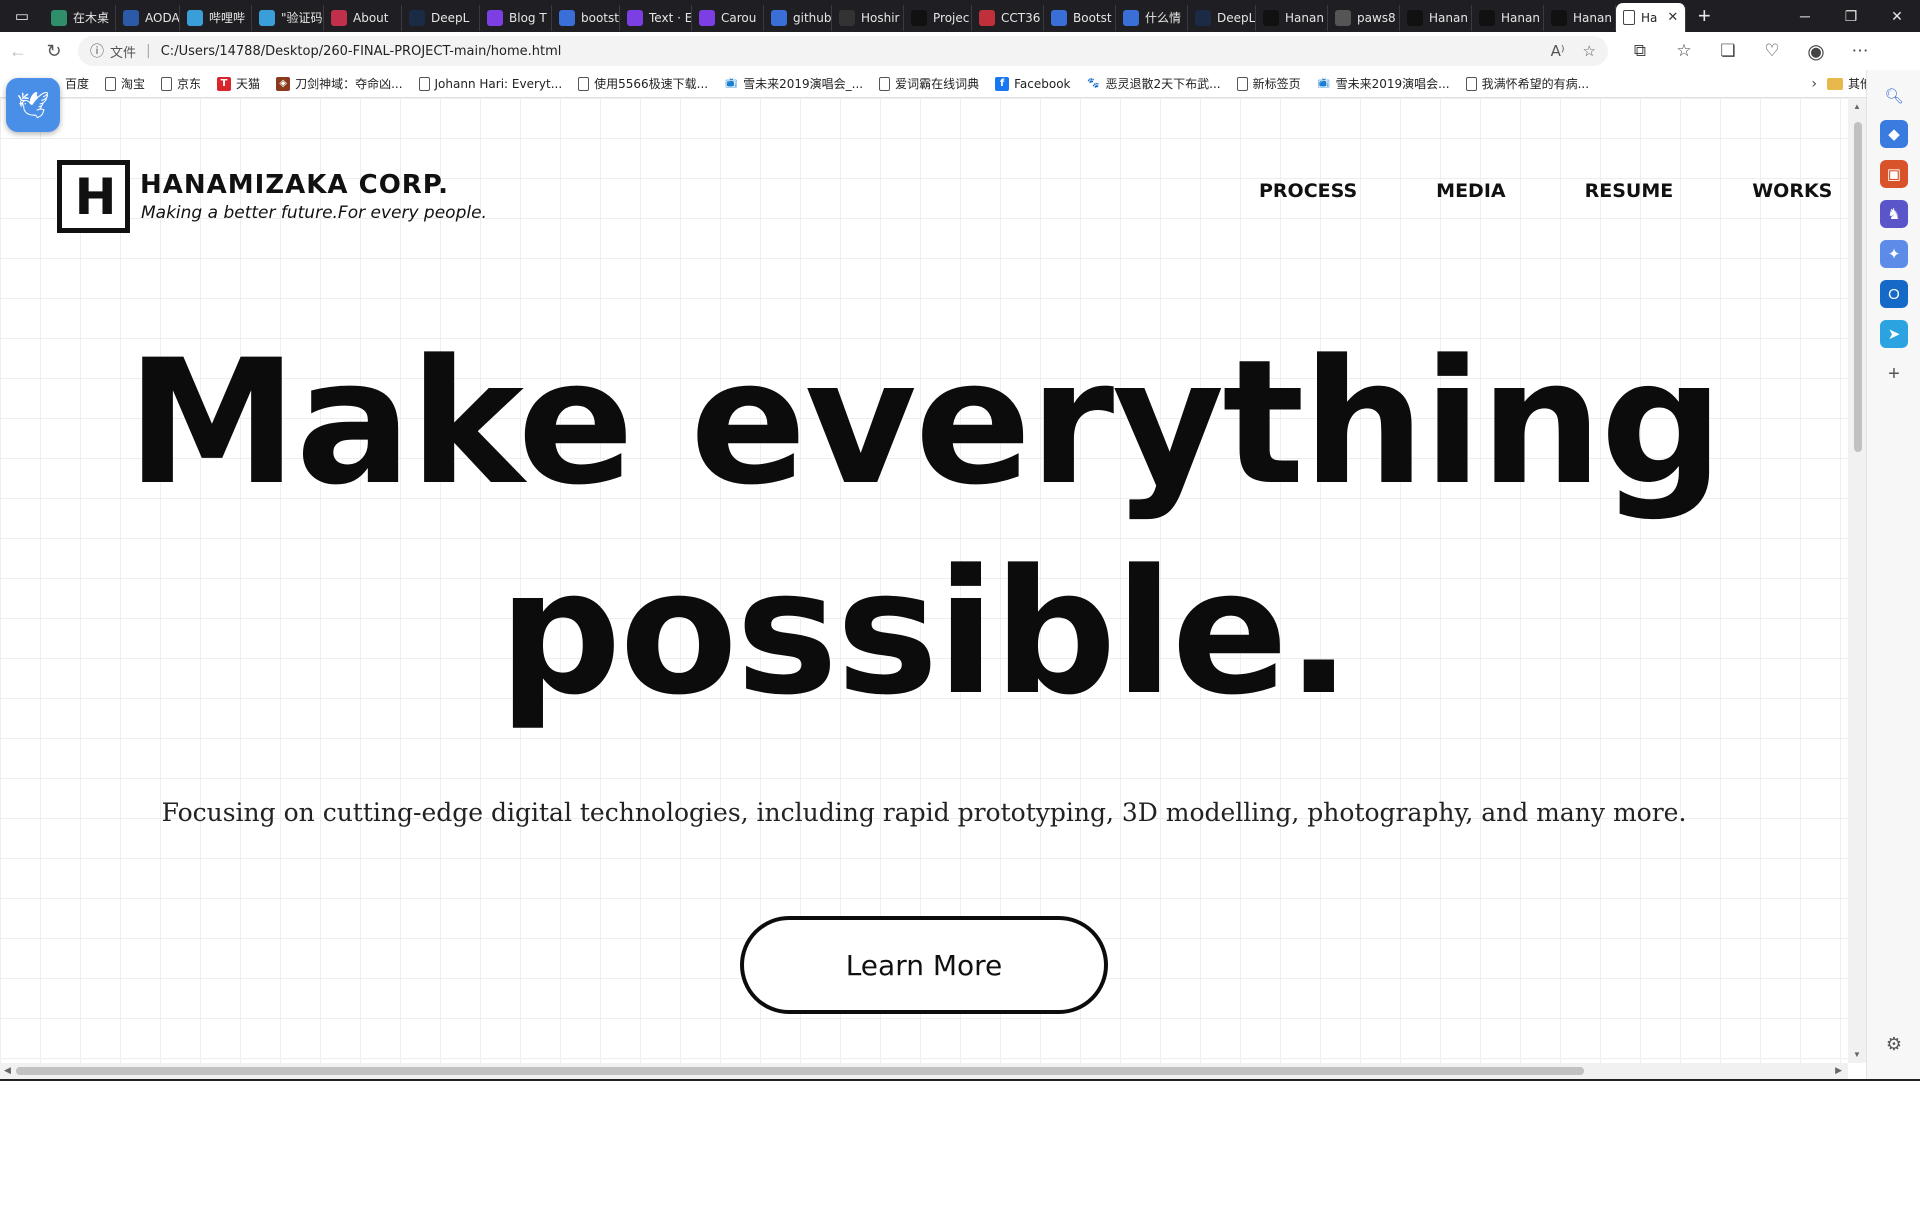 This screenshot has height=1212, width=1920. Describe the element at coordinates (288, 17) in the screenshot. I see `browser-tab: "验证码` at that location.